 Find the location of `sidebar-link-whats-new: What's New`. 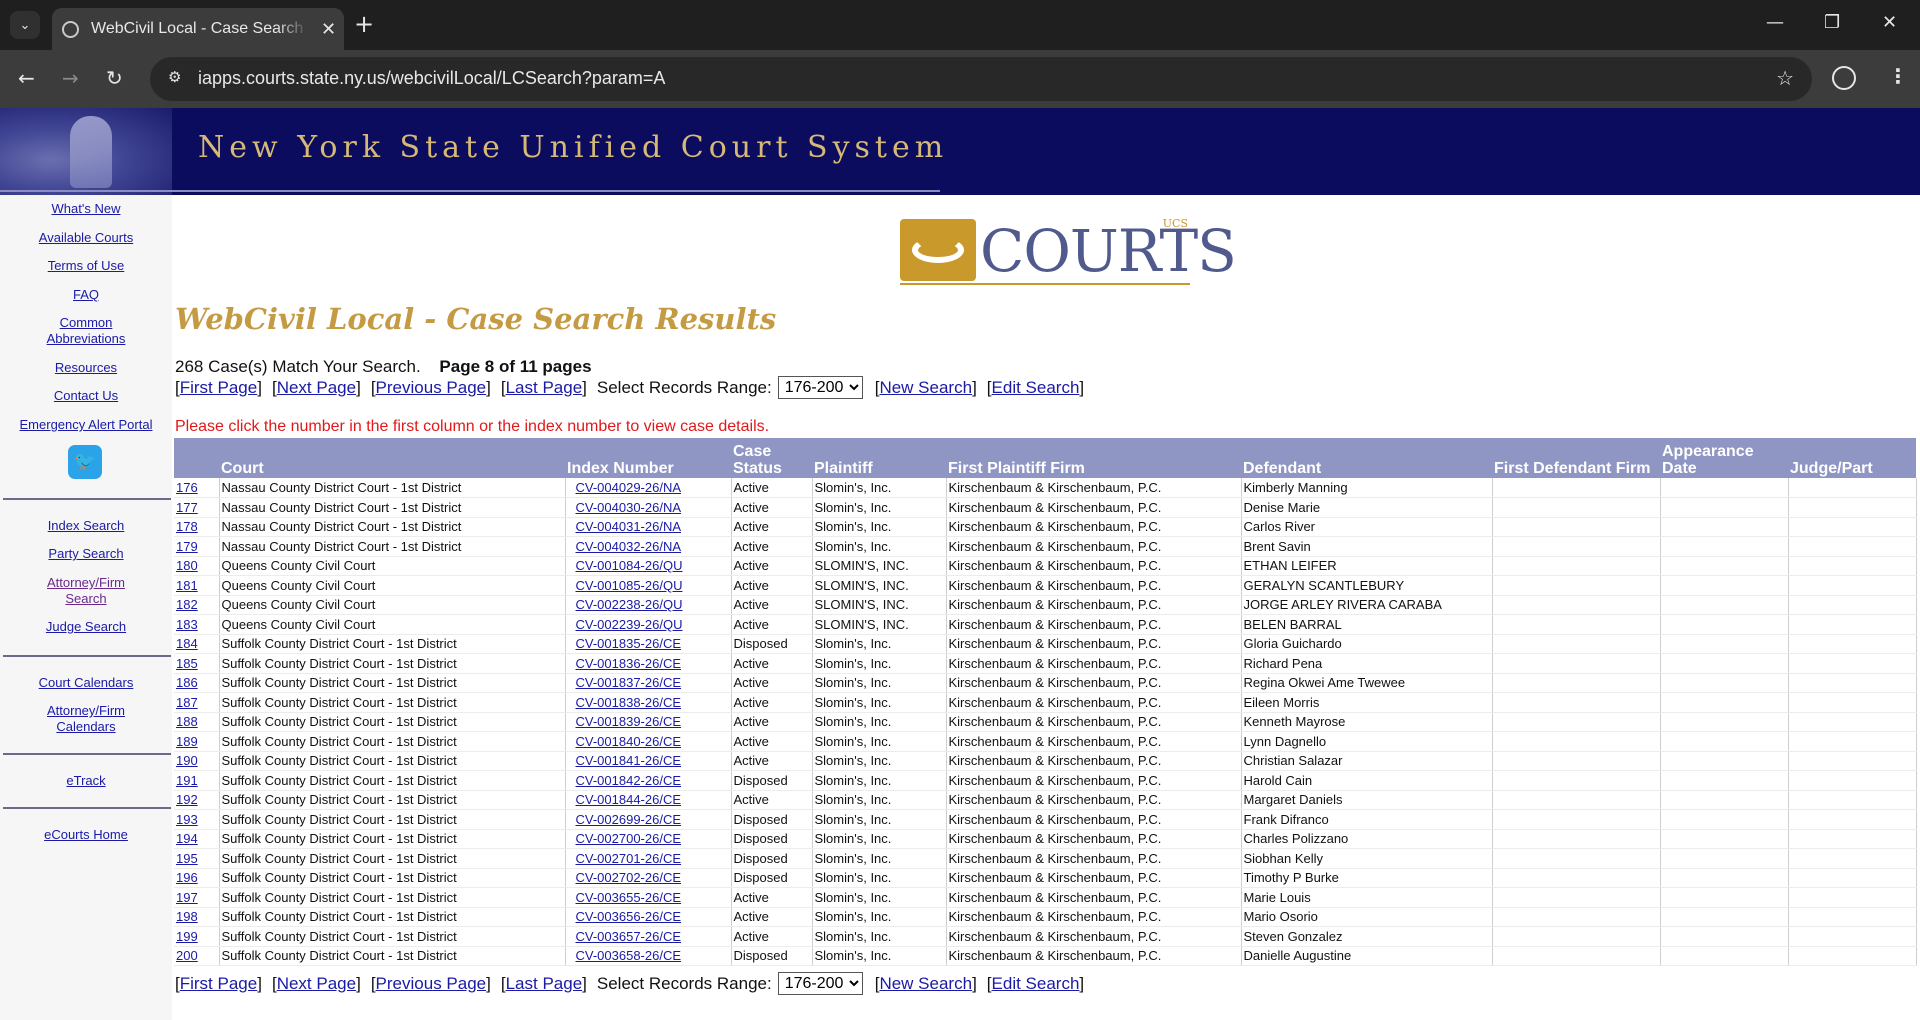

sidebar-link-whats-new: What's New is located at coordinates (86, 209).